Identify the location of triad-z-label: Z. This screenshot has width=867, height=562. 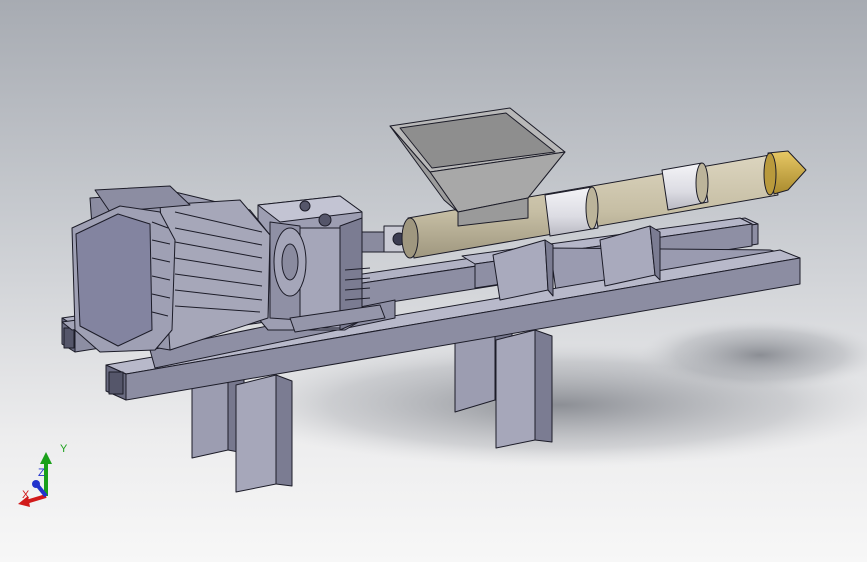
(41, 473).